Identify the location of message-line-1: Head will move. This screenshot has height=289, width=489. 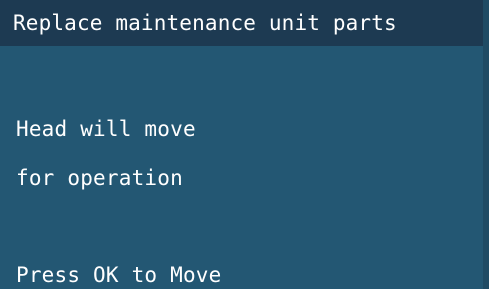
(106, 129).